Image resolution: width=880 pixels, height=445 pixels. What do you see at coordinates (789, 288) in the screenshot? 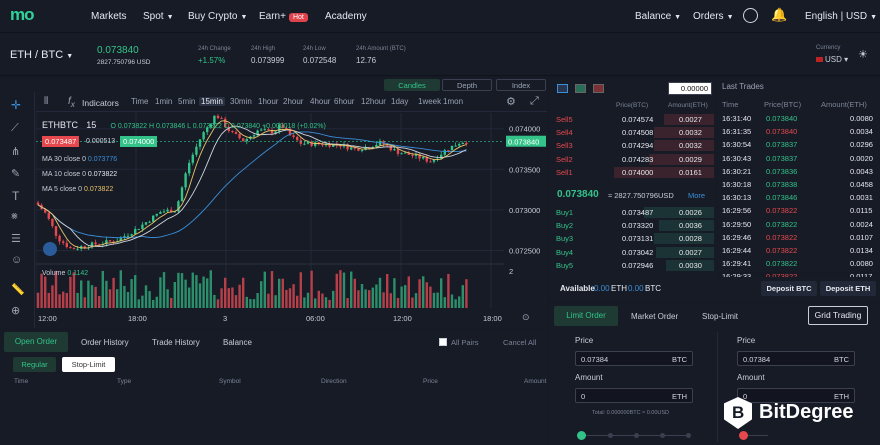
I see `deposit-btc-button: Deposit BTC` at bounding box center [789, 288].